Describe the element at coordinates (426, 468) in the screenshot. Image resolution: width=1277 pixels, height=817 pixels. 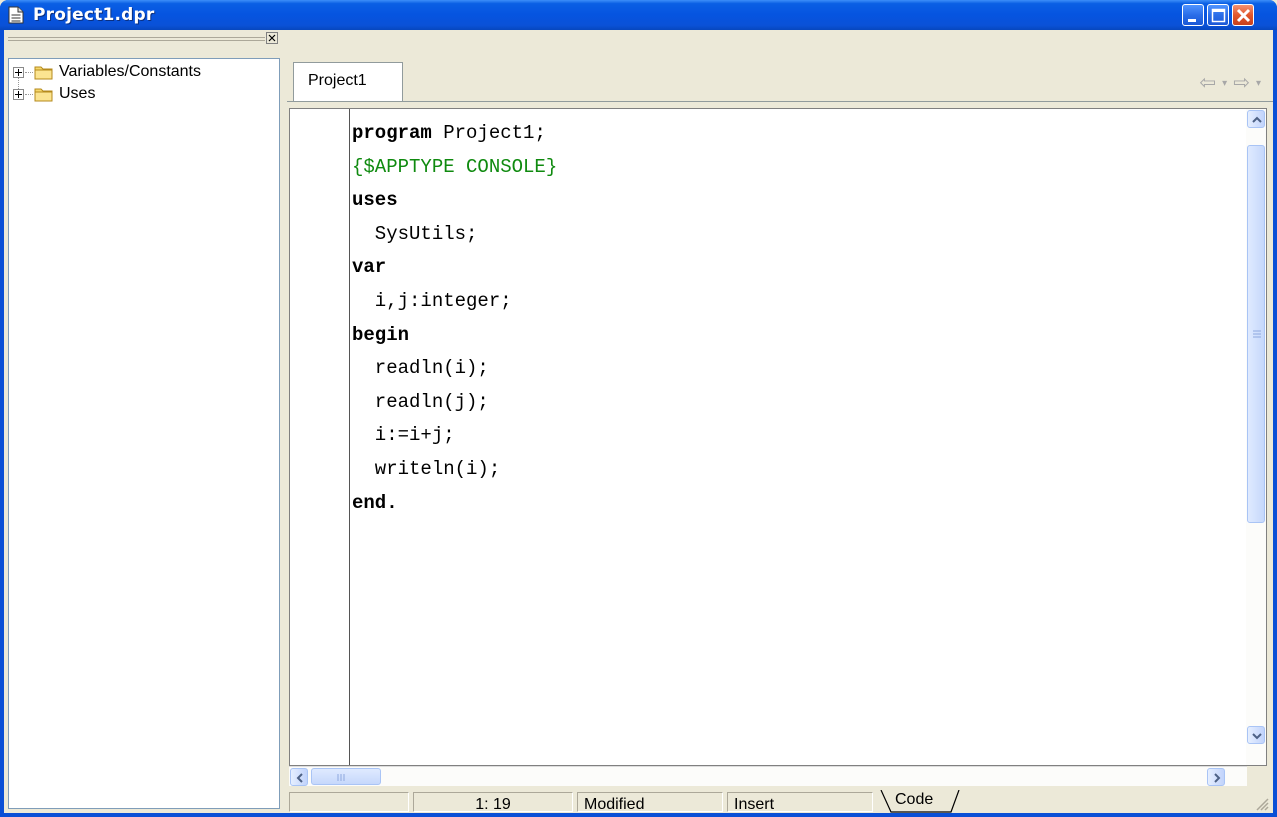
I see `code-token: writeln(i);` at that location.